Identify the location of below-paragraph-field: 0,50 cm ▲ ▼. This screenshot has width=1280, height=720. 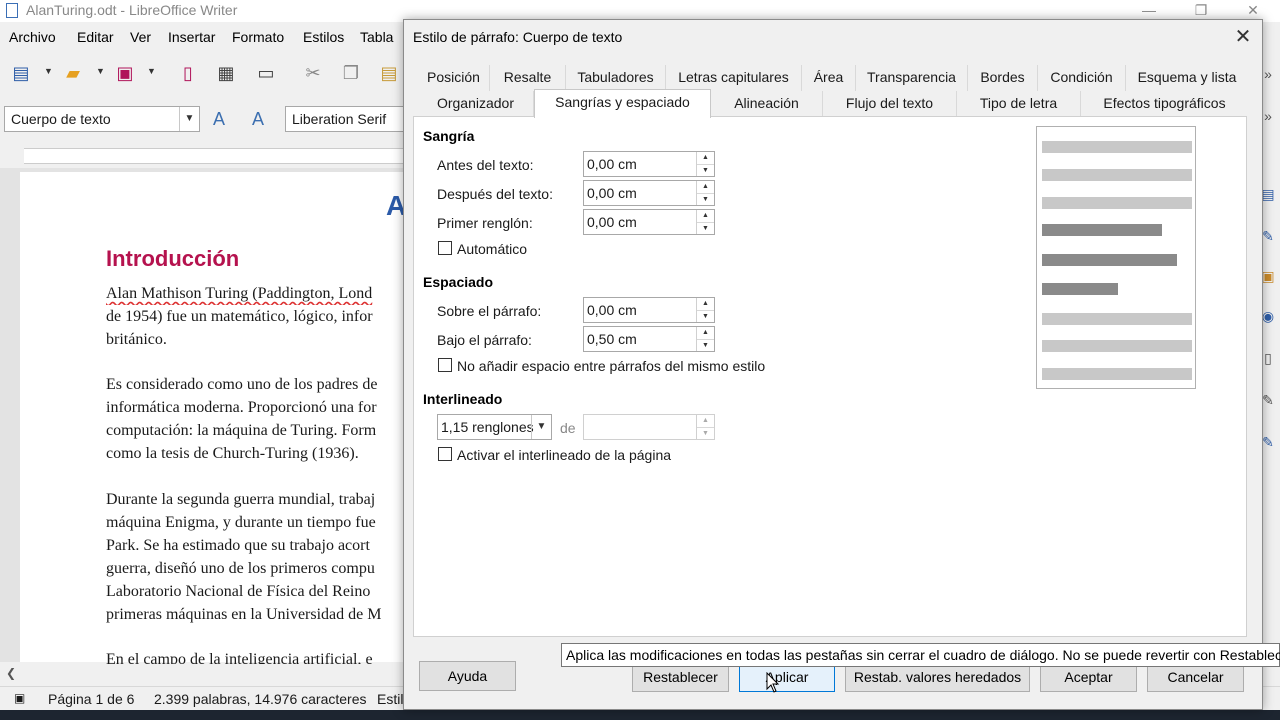
(649, 339).